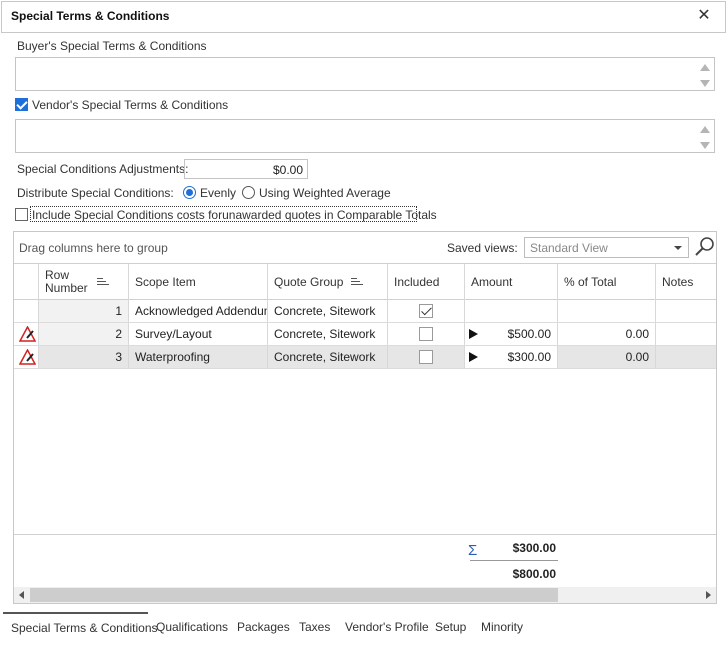  Describe the element at coordinates (607, 282) in the screenshot. I see `header-pct-total: % of Total` at that location.